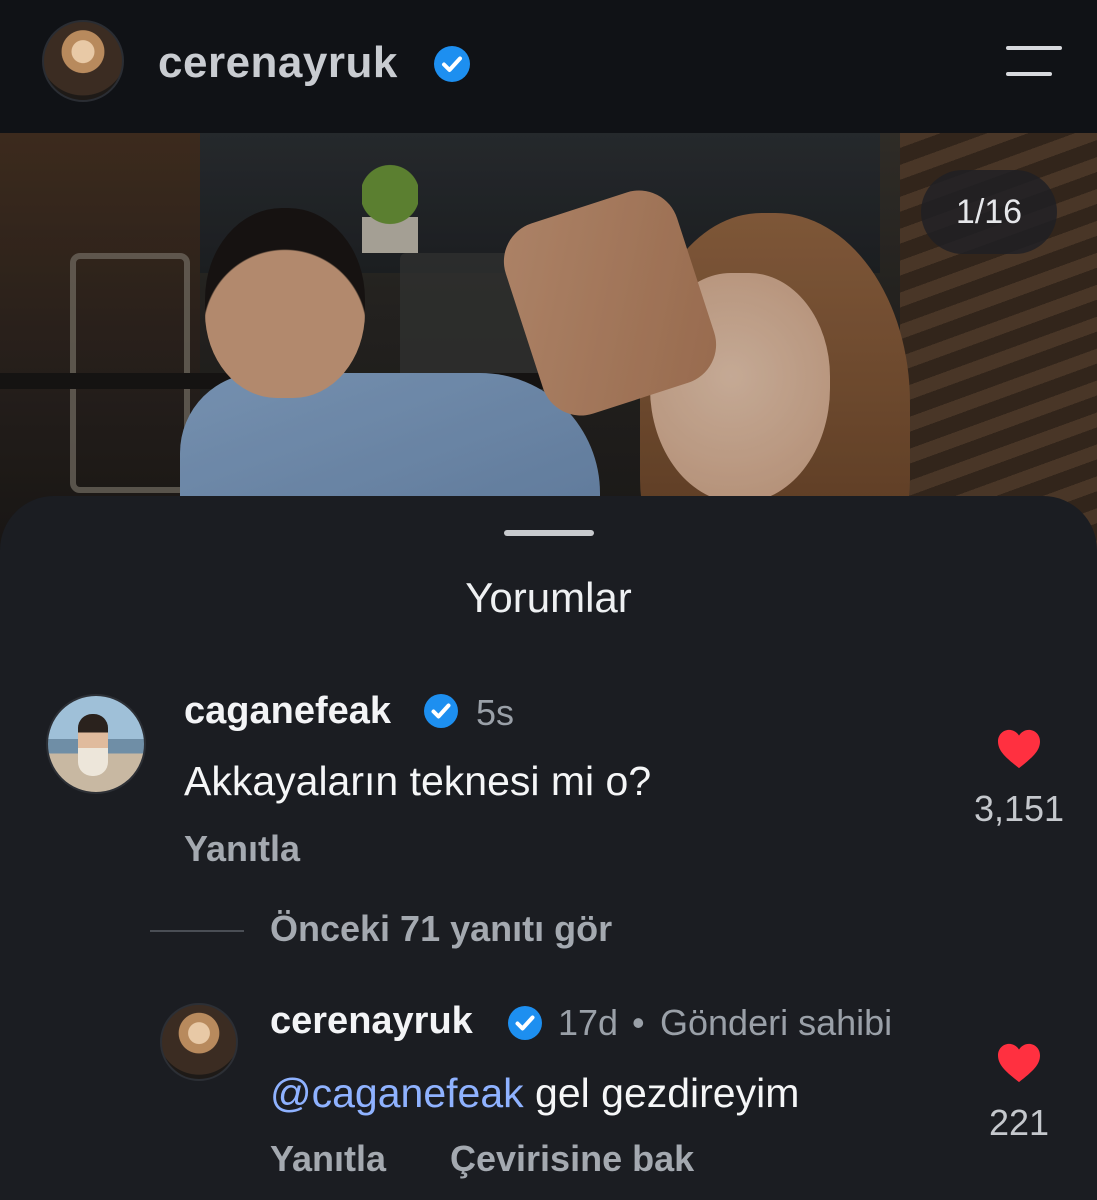 The width and height of the screenshot is (1097, 1200). I want to click on comment-username: caganefeak, so click(287, 711).